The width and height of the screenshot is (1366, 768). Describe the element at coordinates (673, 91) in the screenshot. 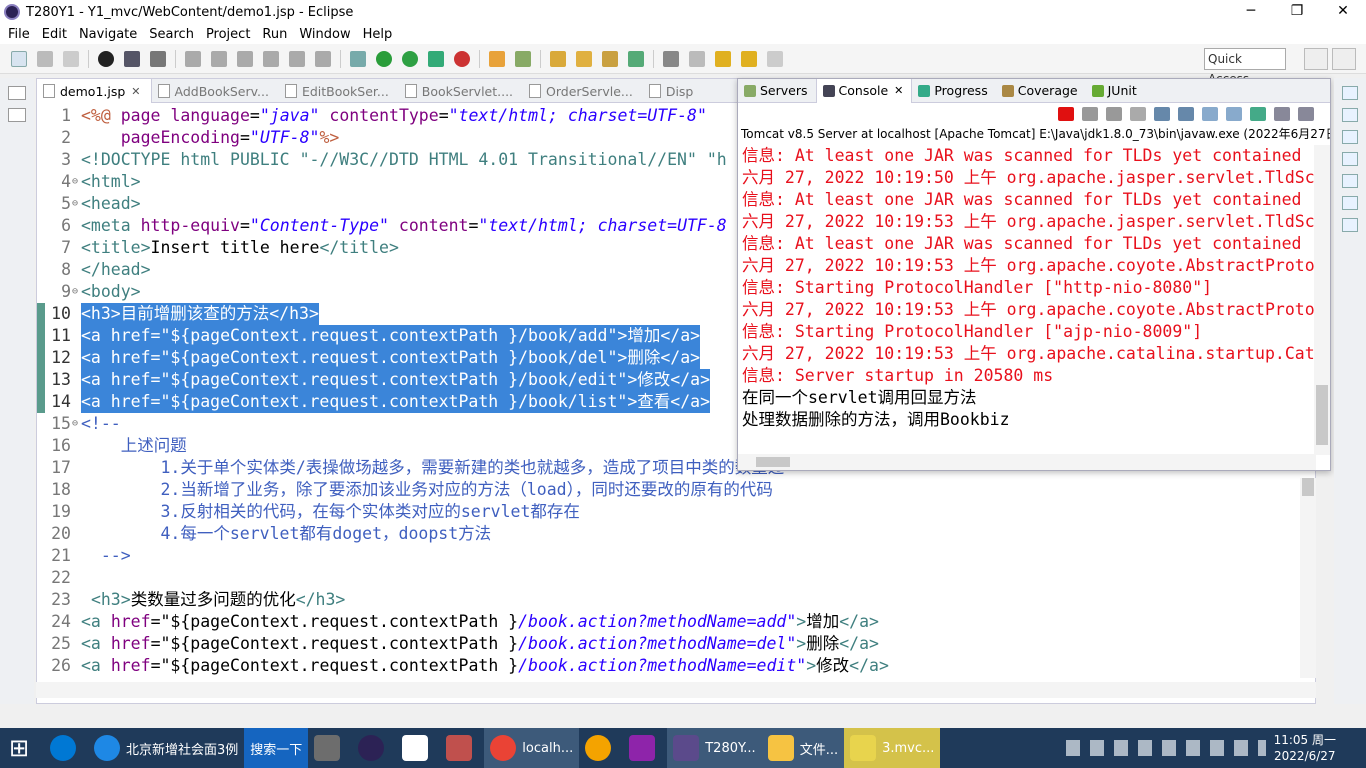

I see `tab-dispatcher: Disp` at that location.